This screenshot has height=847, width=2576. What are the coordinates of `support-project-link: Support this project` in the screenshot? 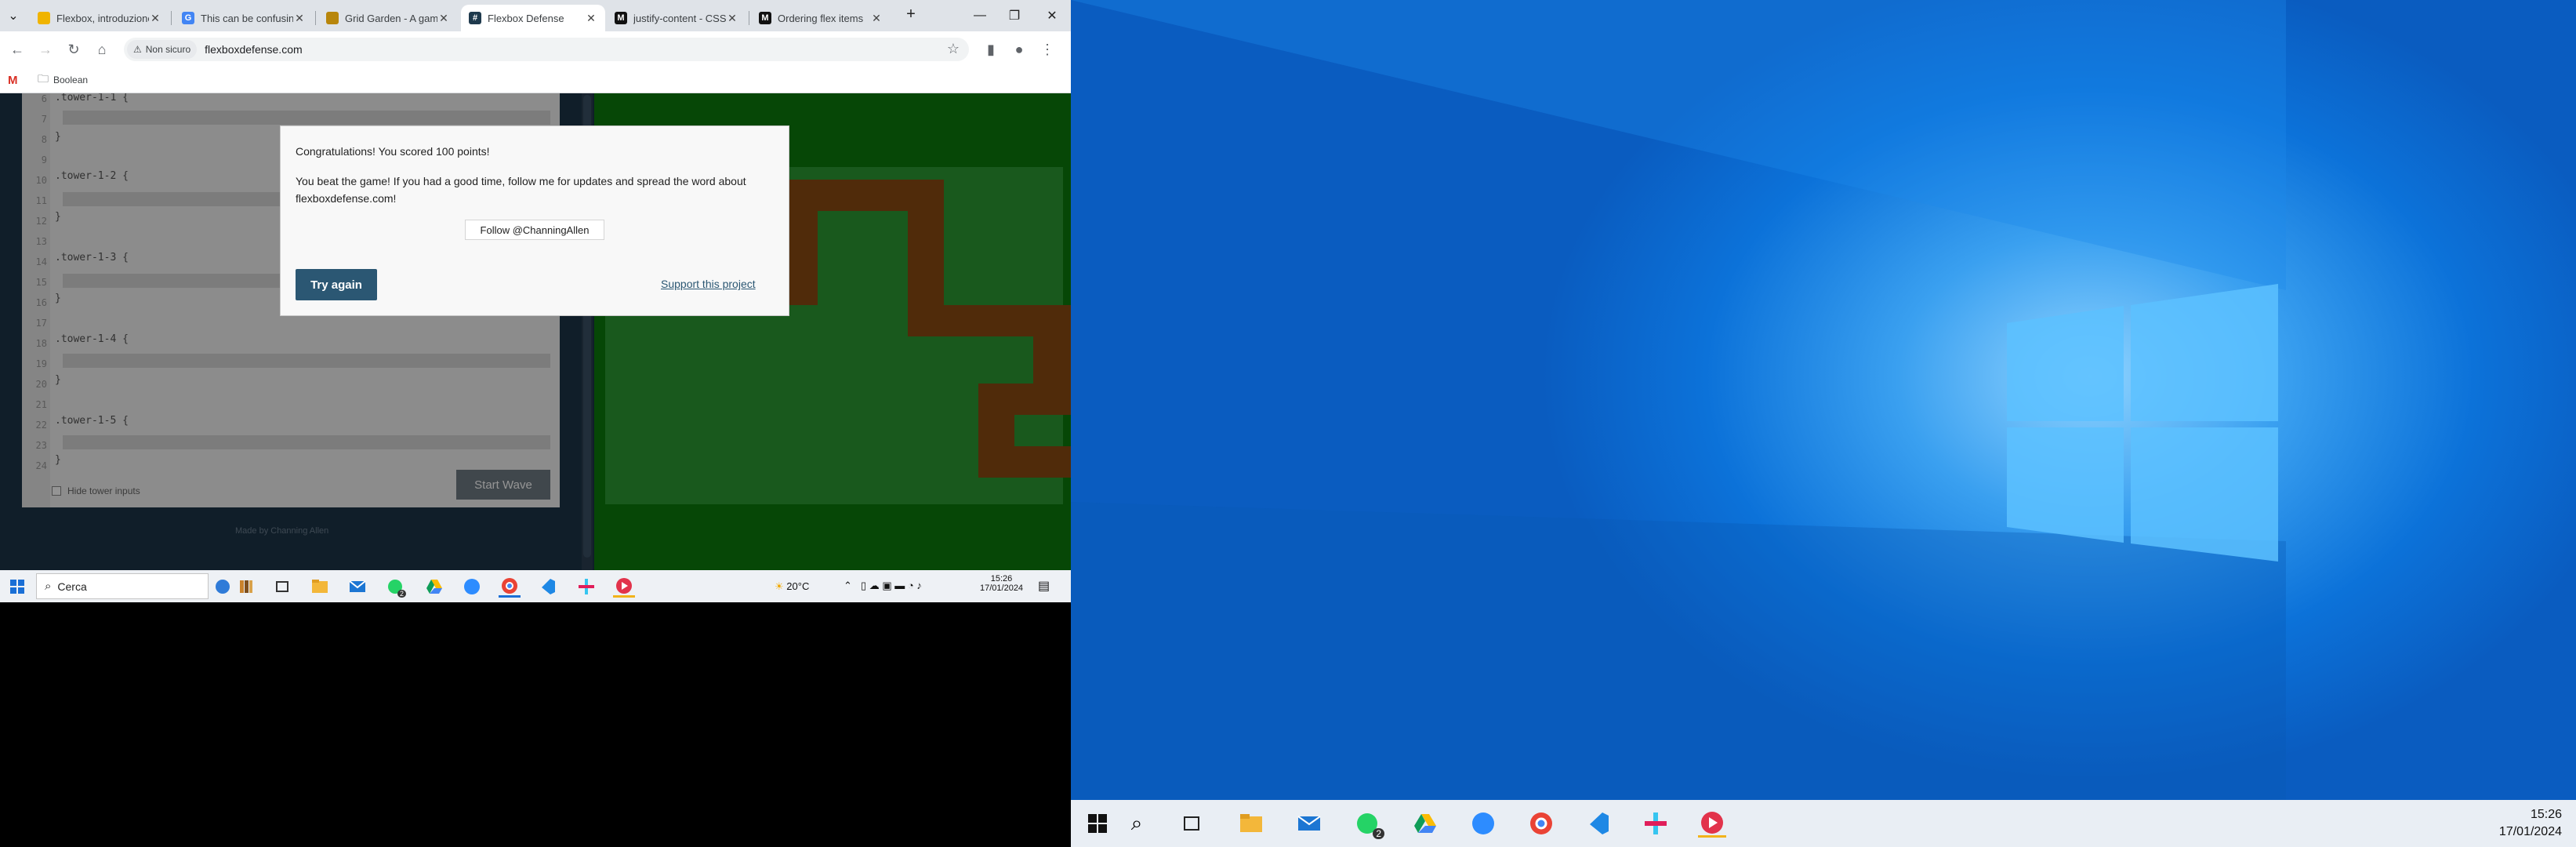 It's located at (708, 284).